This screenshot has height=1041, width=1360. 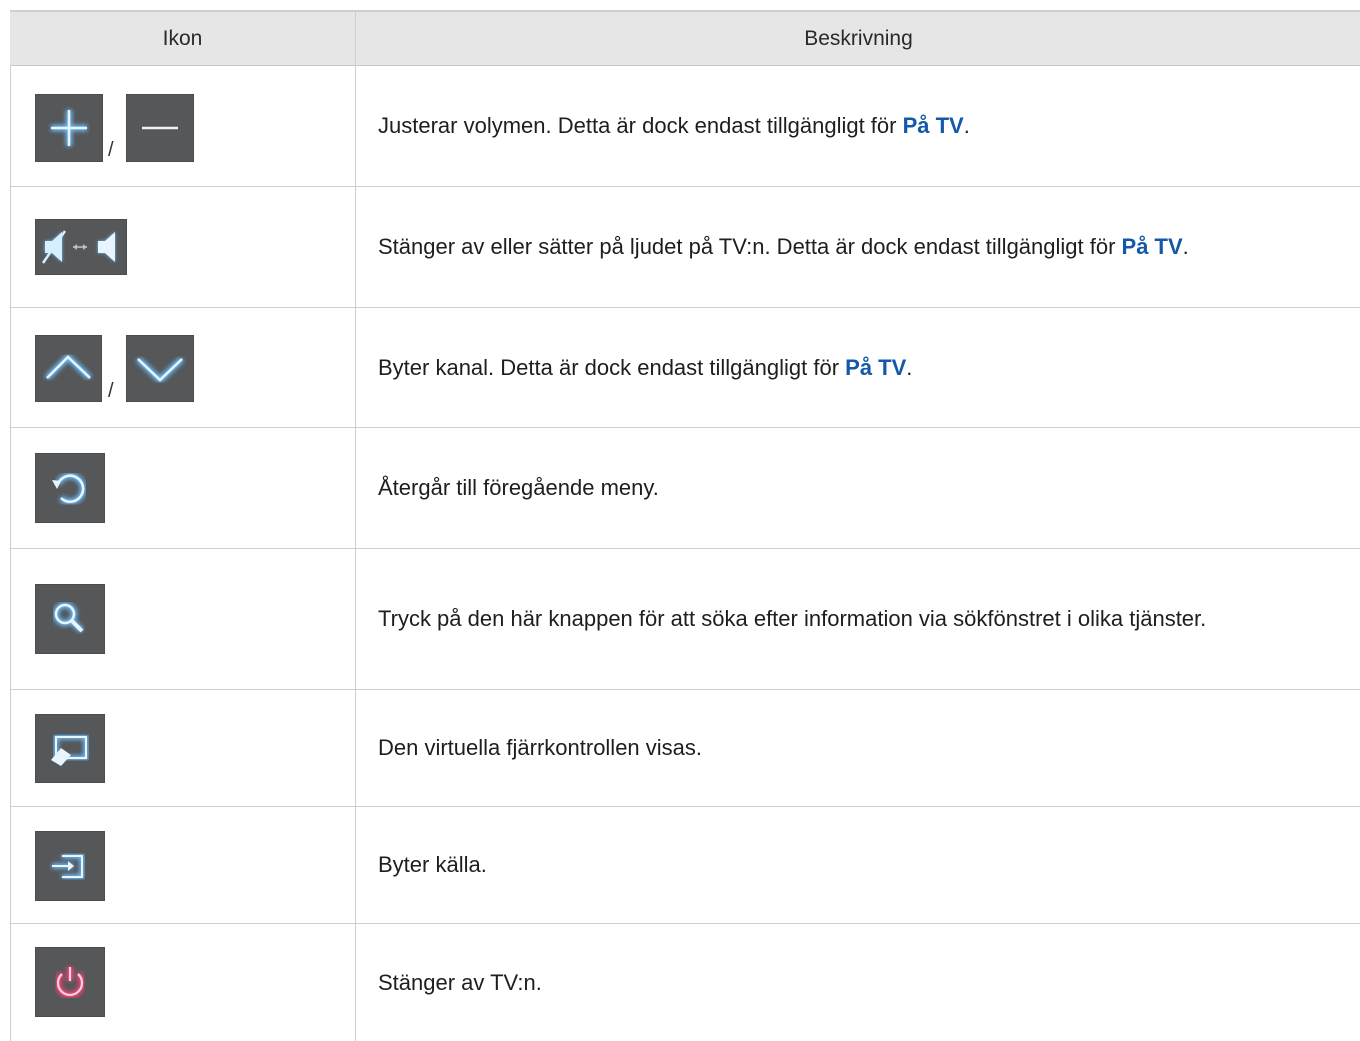 I want to click on description-cell: Stänger av TV:n., so click(x=857, y=982).